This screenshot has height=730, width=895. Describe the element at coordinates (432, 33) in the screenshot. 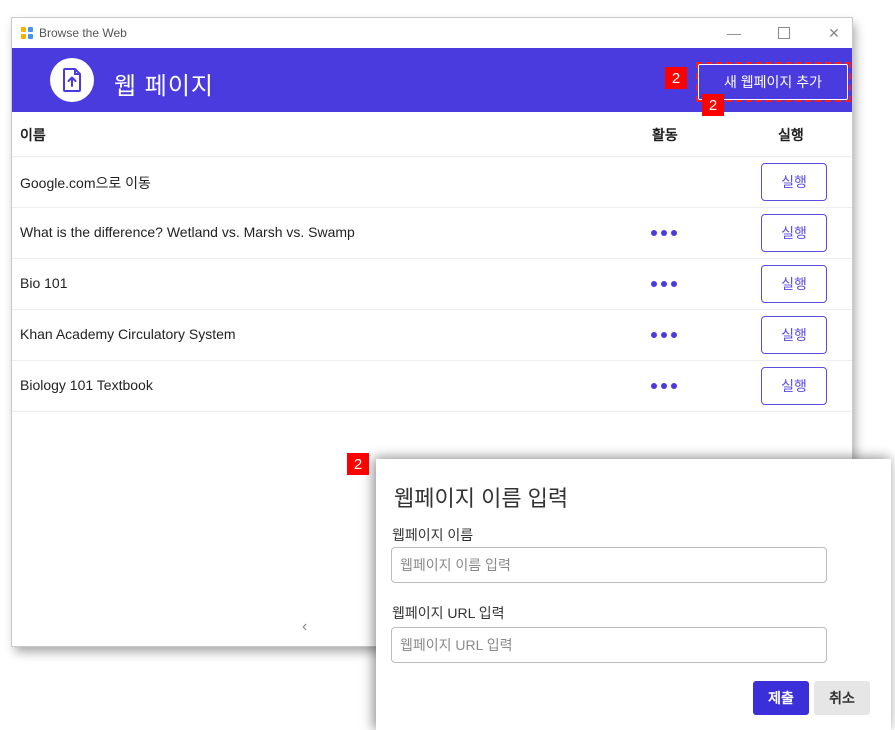

I see `title-bar: Browse the Web — ✕` at that location.